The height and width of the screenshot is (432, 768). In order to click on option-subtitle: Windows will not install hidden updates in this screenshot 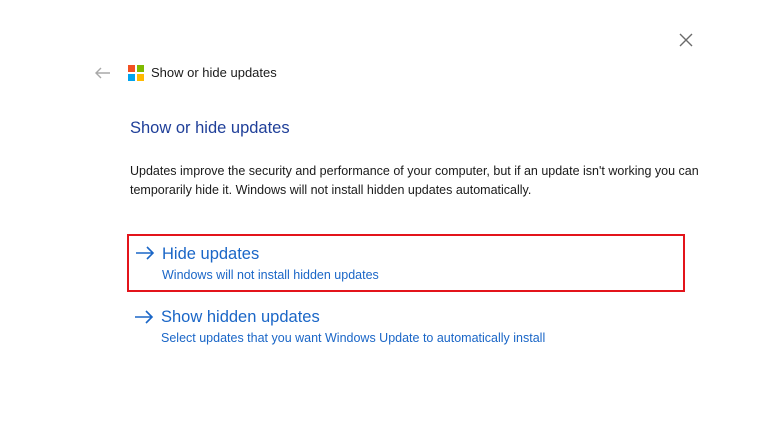, I will do `click(270, 275)`.